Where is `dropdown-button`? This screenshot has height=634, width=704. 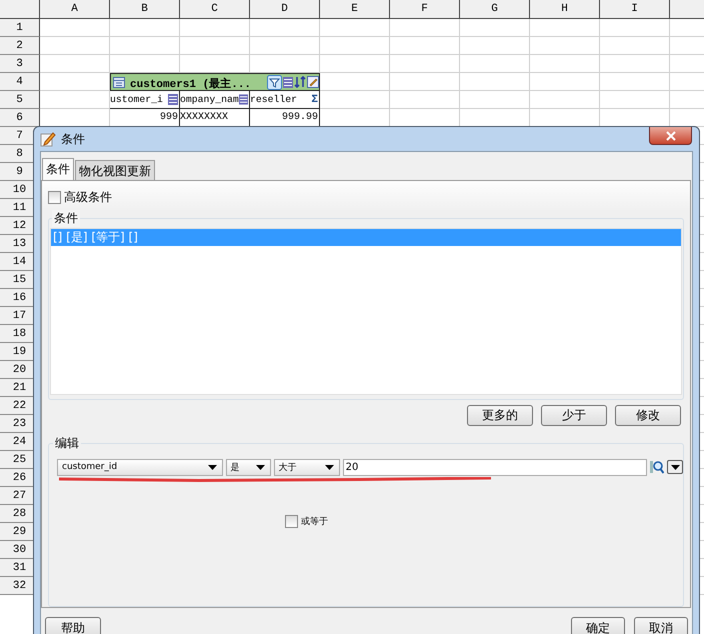 dropdown-button is located at coordinates (675, 467).